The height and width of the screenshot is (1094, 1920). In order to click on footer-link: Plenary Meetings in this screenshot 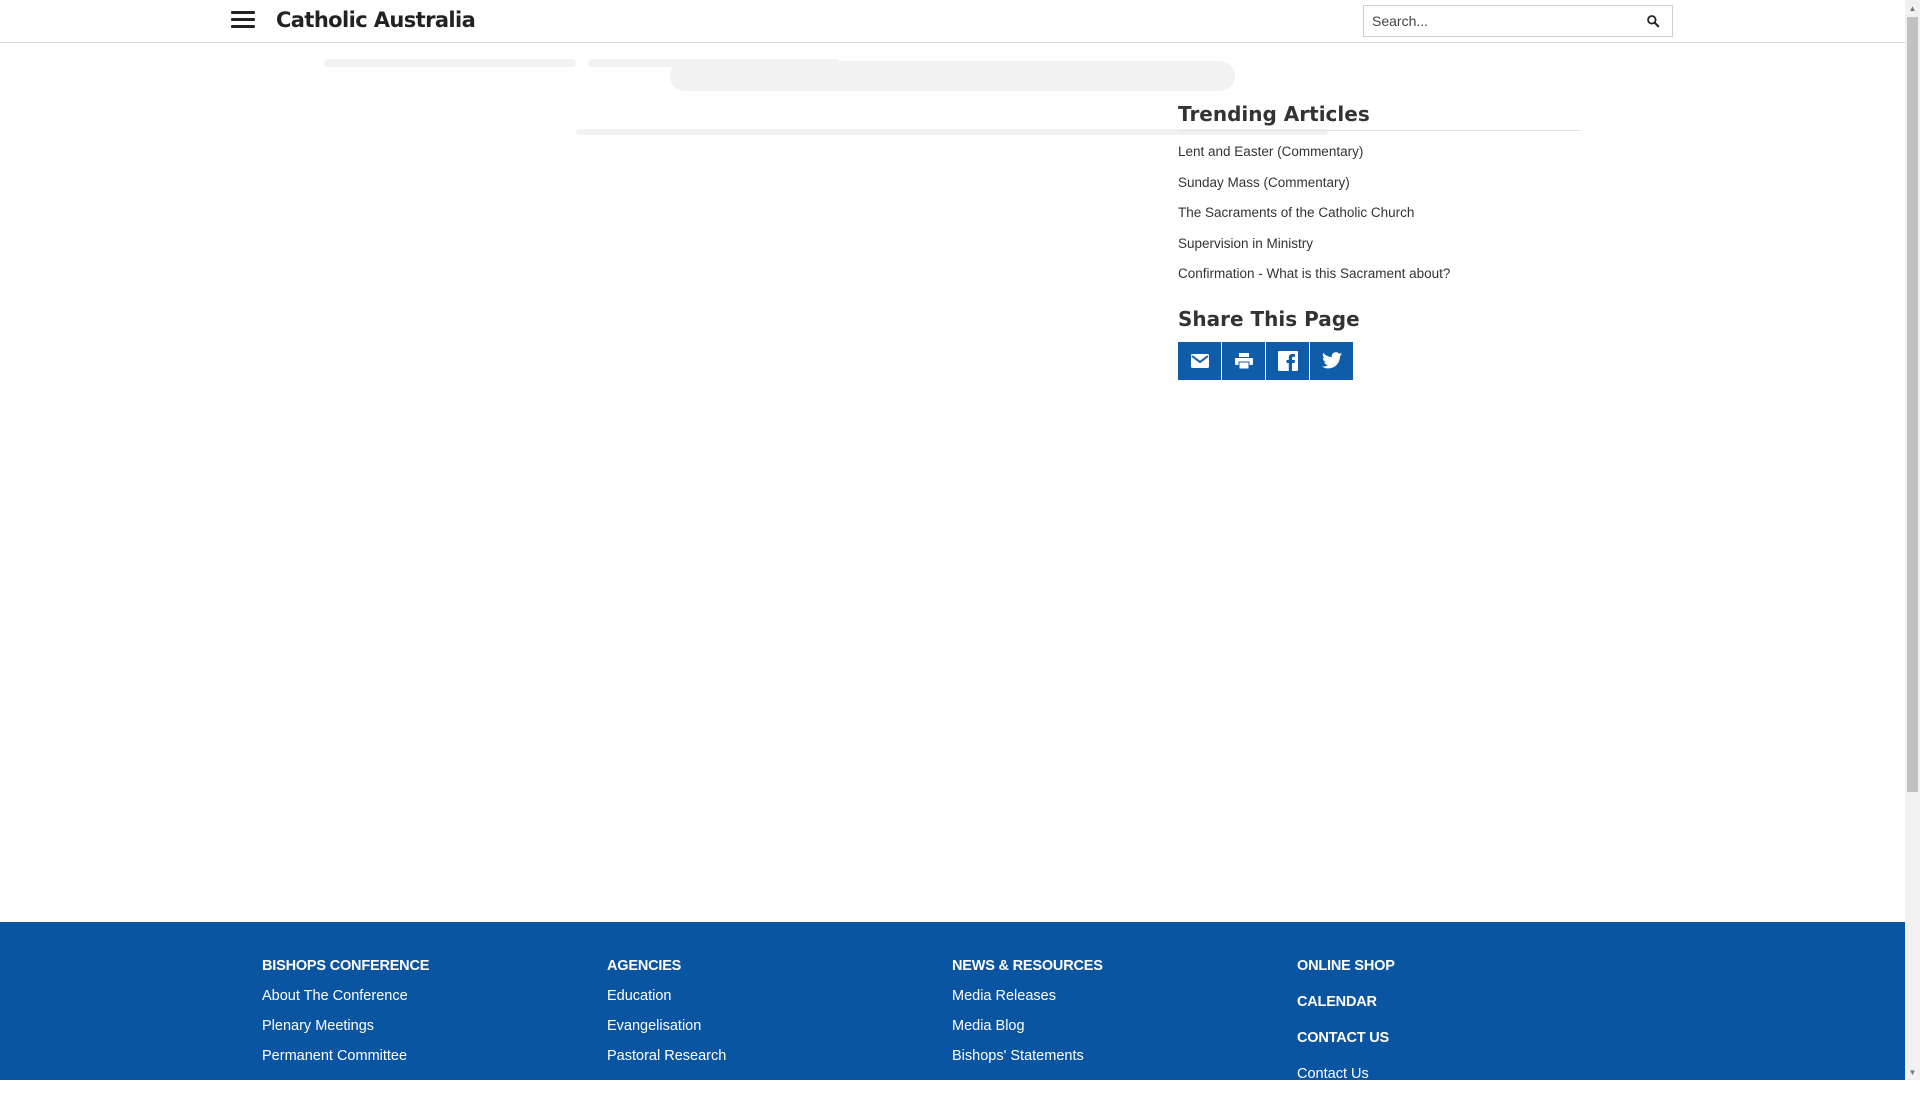, I will do `click(345, 1026)`.